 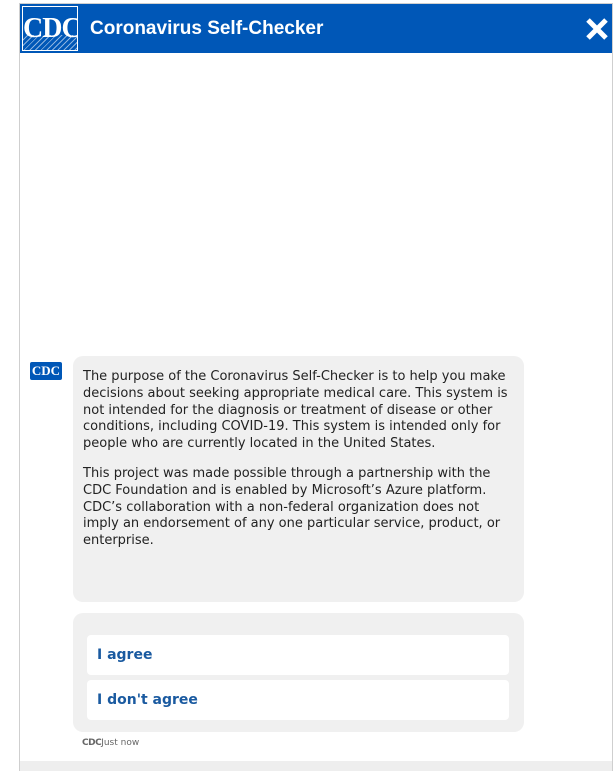 I want to click on chat-title: Coronavirus Self-Checker, so click(x=207, y=28).